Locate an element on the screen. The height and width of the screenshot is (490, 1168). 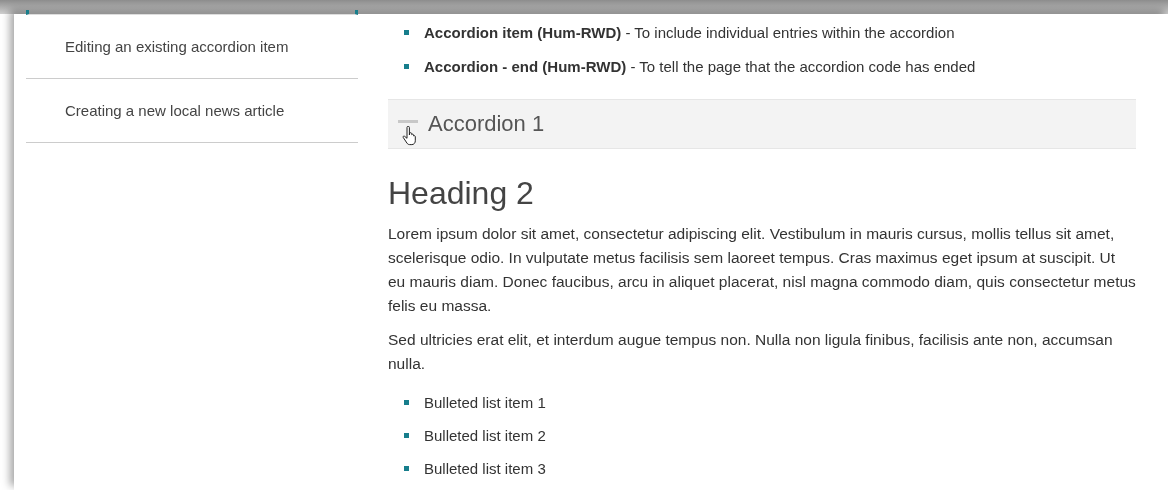
hand-cursor-icon is located at coordinates (410, 136).